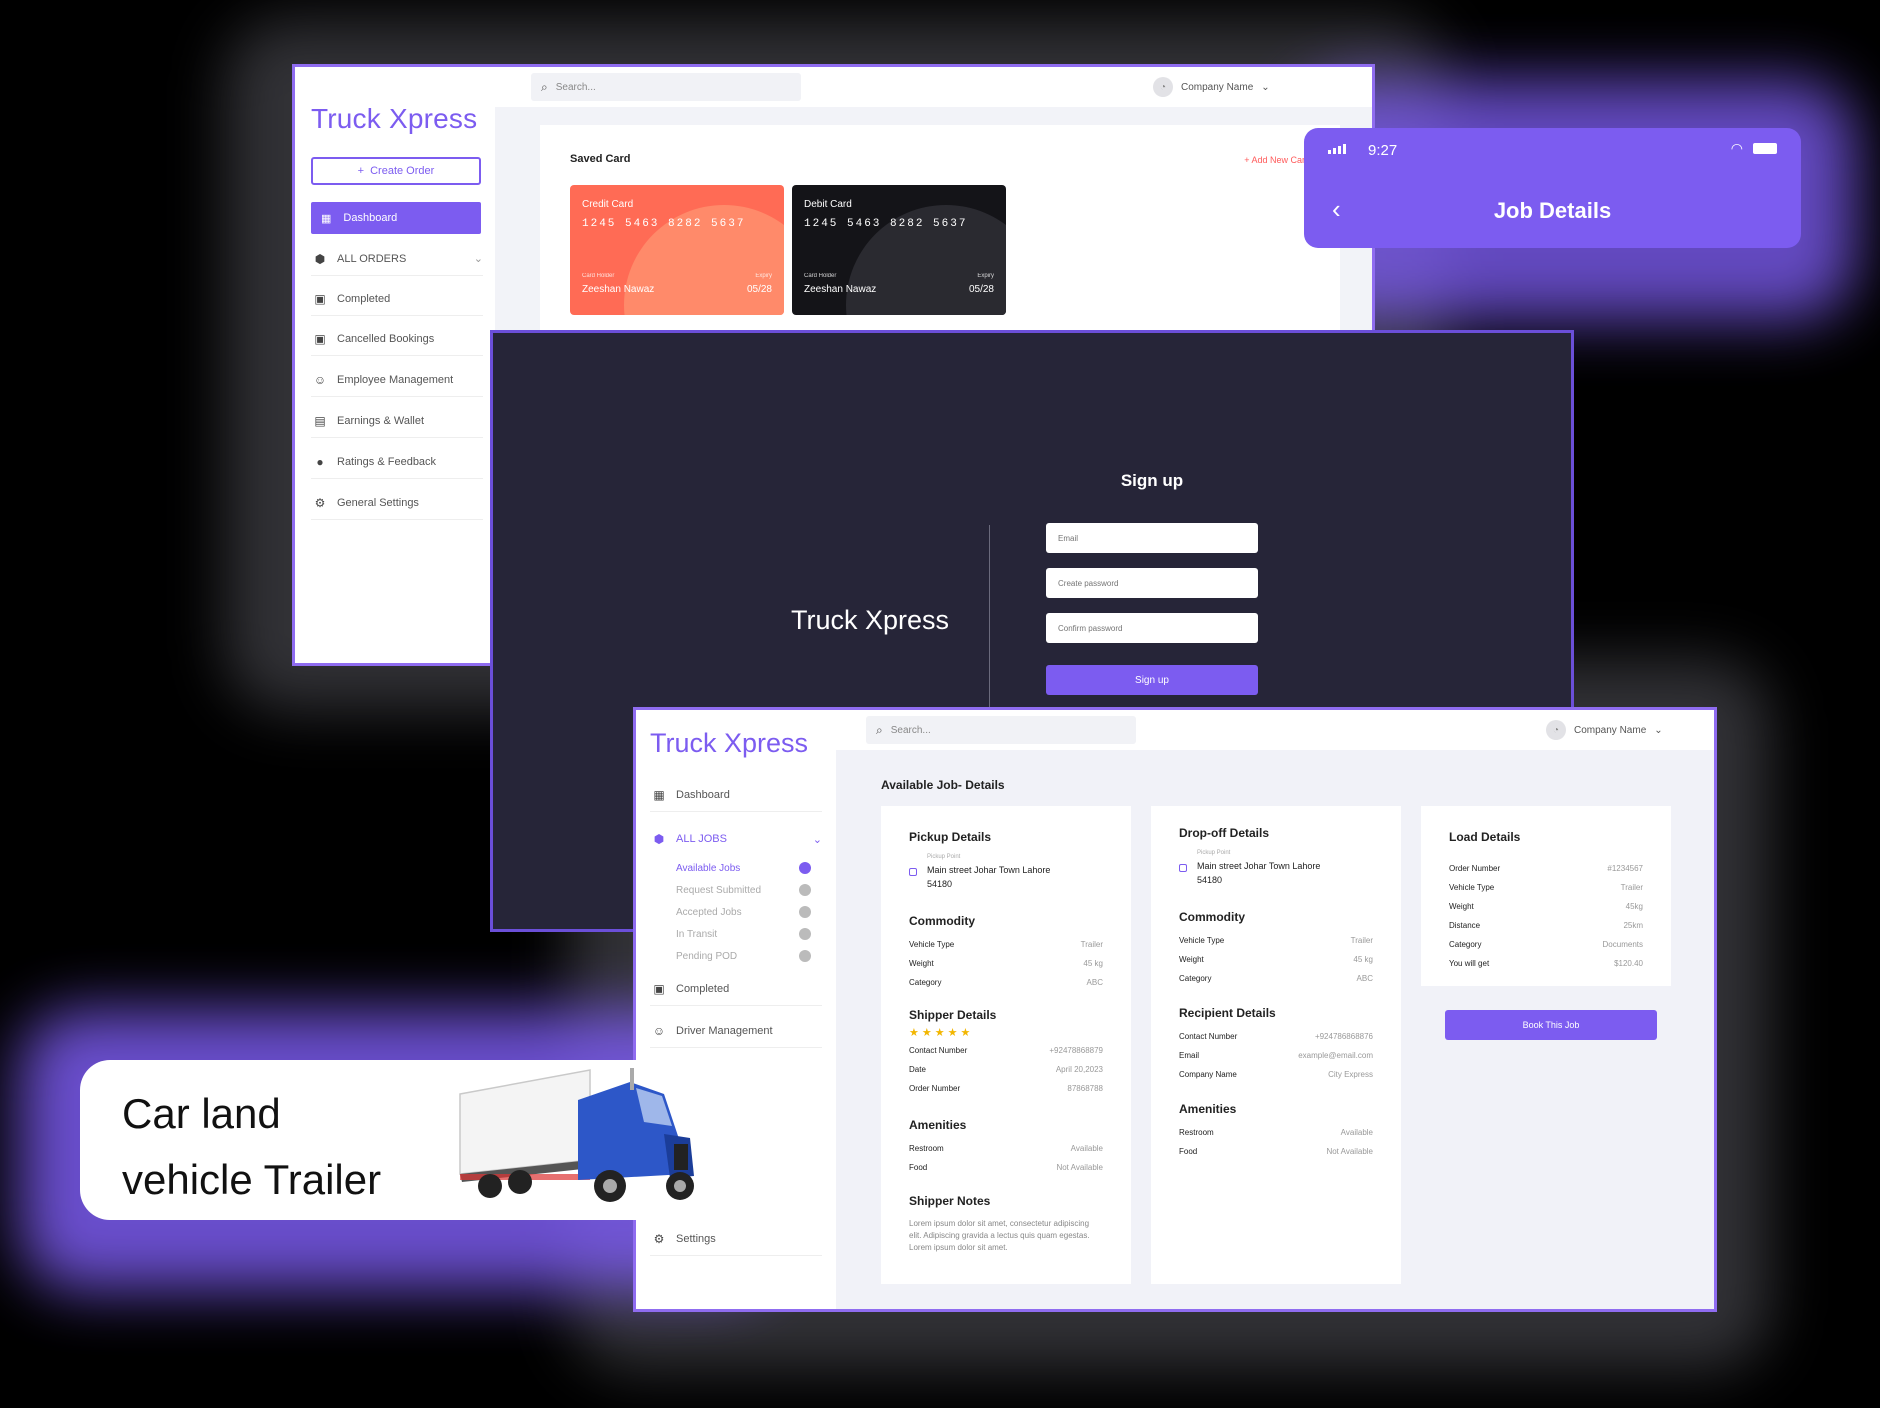 The height and width of the screenshot is (1408, 1880). Describe the element at coordinates (1754, 148) in the screenshot. I see `status-icons: ◠` at that location.